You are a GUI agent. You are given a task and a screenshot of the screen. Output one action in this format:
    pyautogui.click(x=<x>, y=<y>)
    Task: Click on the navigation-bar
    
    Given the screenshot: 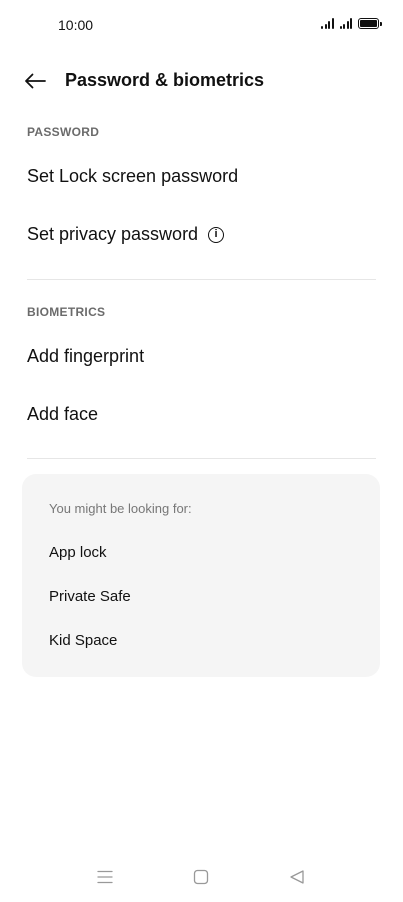 What is the action you would take?
    pyautogui.click(x=201, y=877)
    